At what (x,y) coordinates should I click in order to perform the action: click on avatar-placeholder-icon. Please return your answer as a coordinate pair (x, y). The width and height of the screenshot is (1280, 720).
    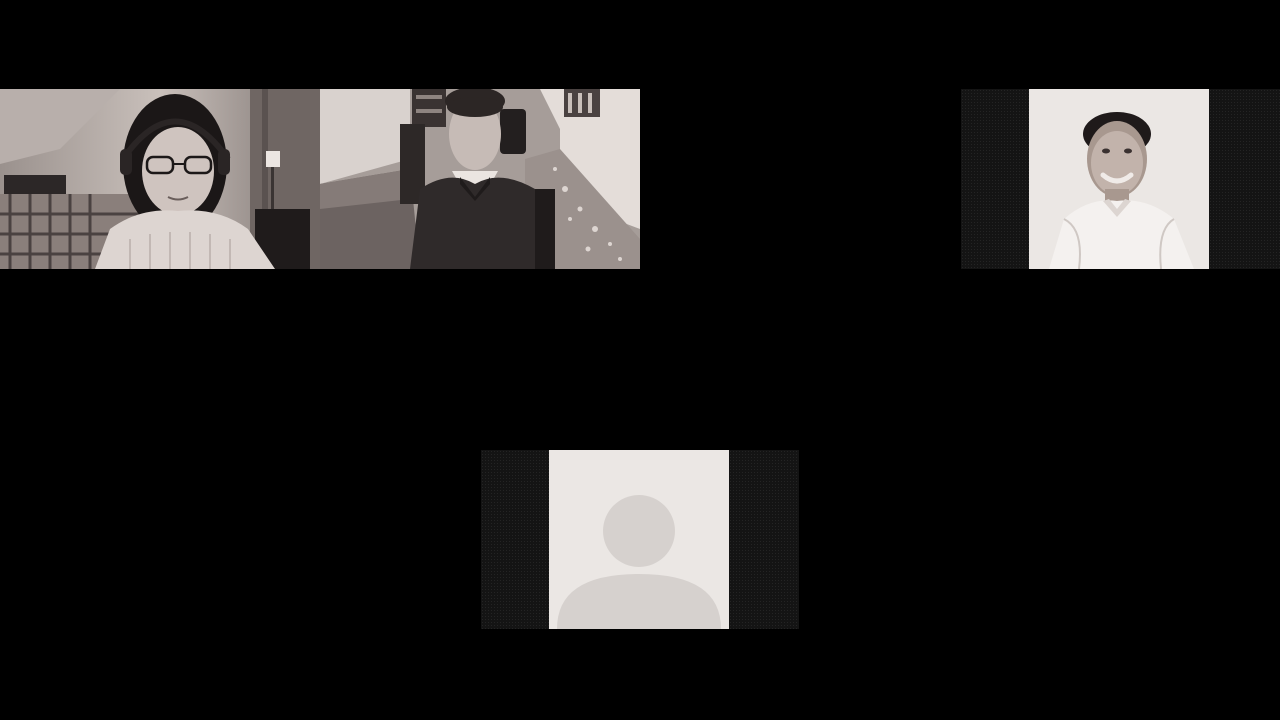
    Looking at the image, I should click on (639, 539).